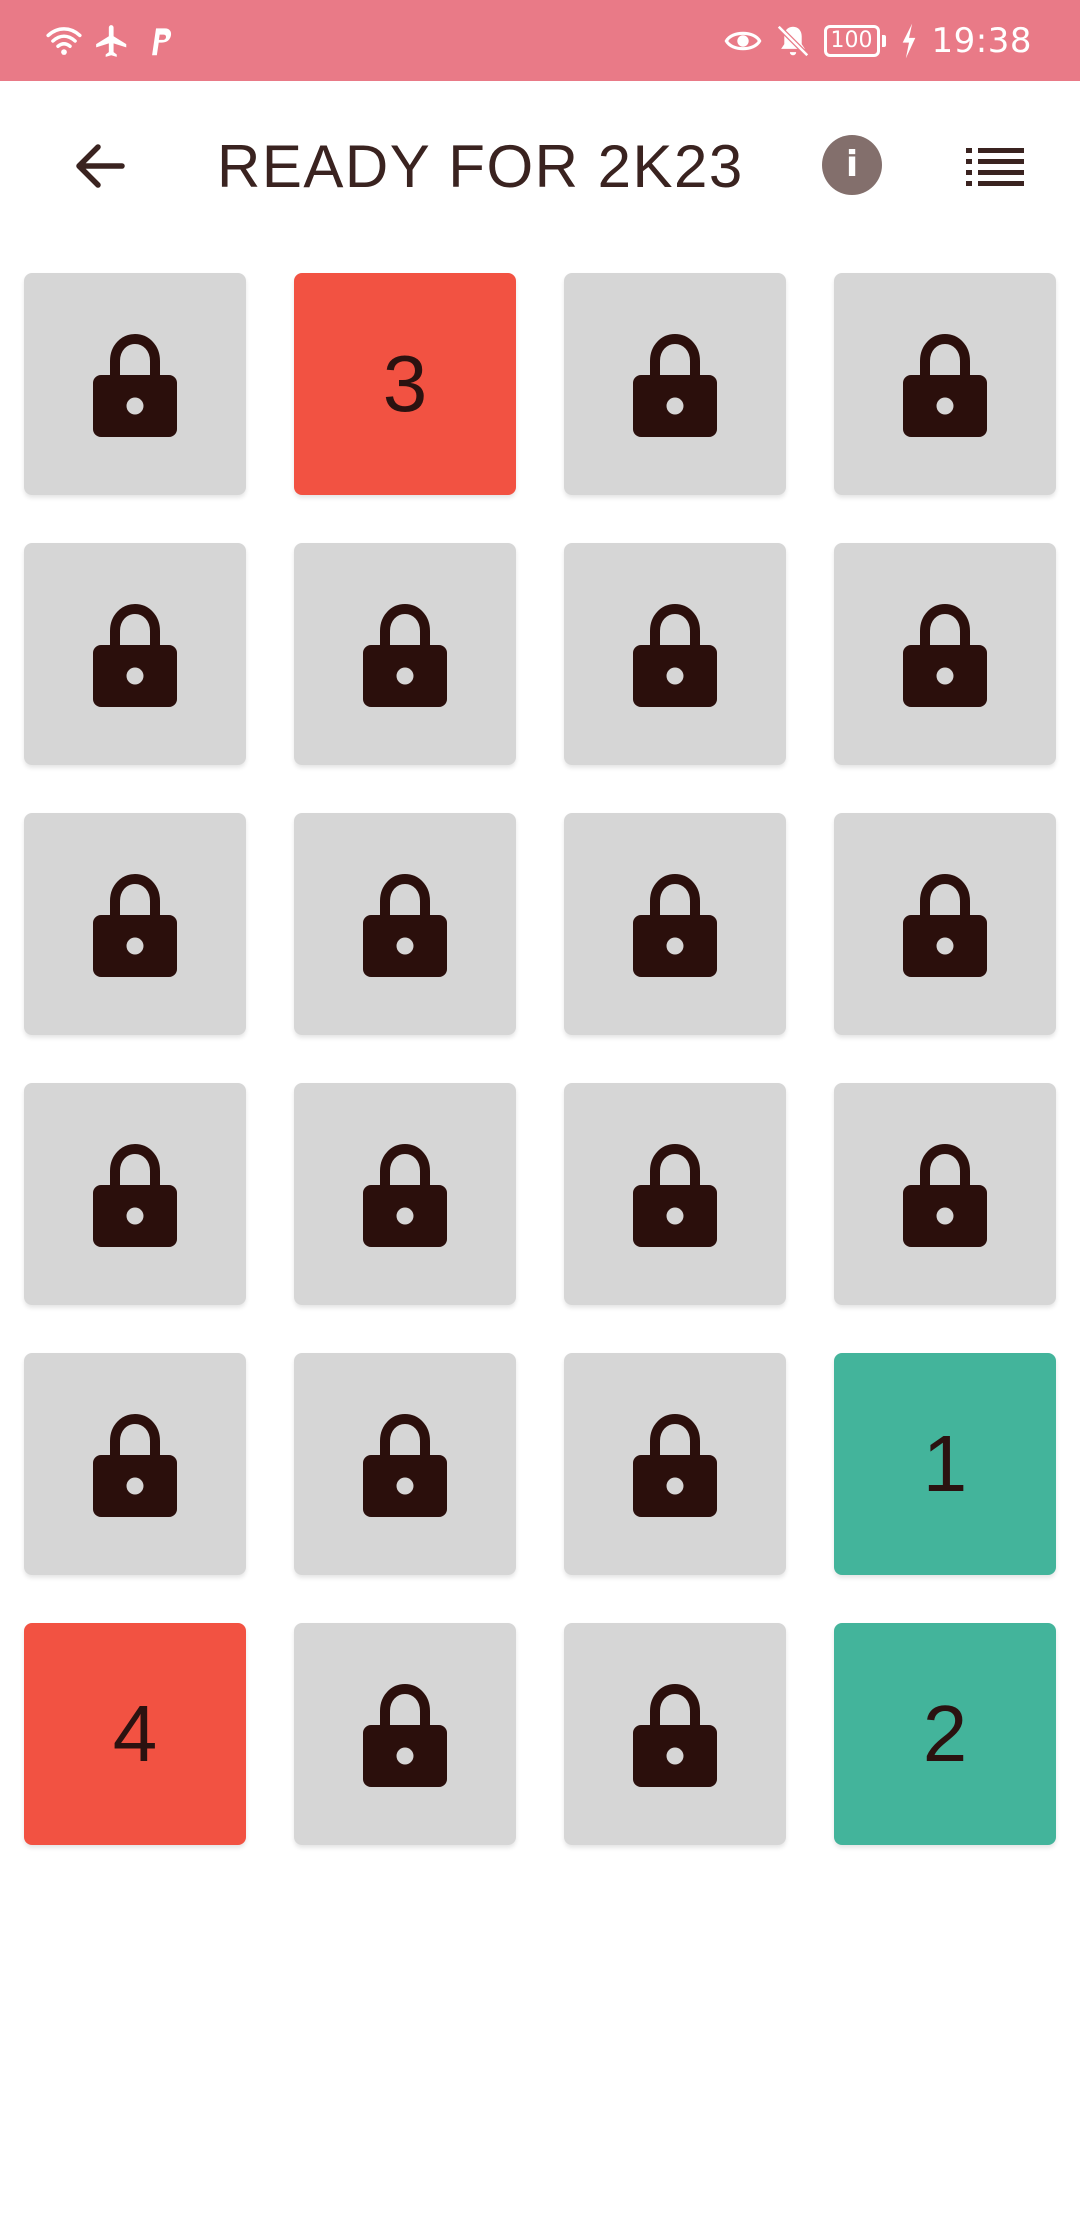 The width and height of the screenshot is (1080, 2240). I want to click on list-icon, so click(995, 167).